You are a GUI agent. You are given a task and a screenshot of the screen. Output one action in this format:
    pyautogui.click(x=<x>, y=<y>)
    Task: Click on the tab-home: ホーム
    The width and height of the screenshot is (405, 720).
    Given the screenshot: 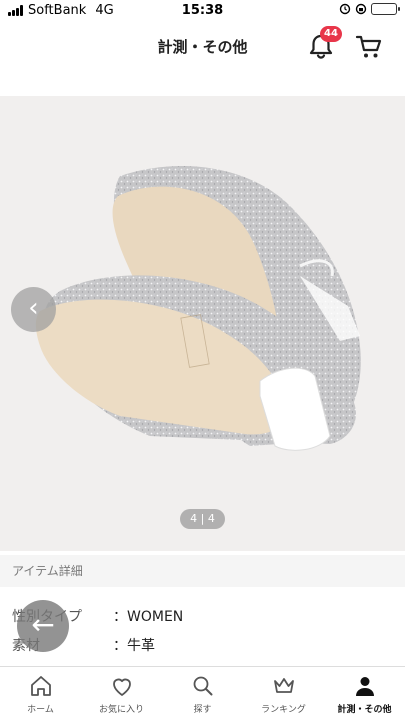 What is the action you would take?
    pyautogui.click(x=40, y=693)
    